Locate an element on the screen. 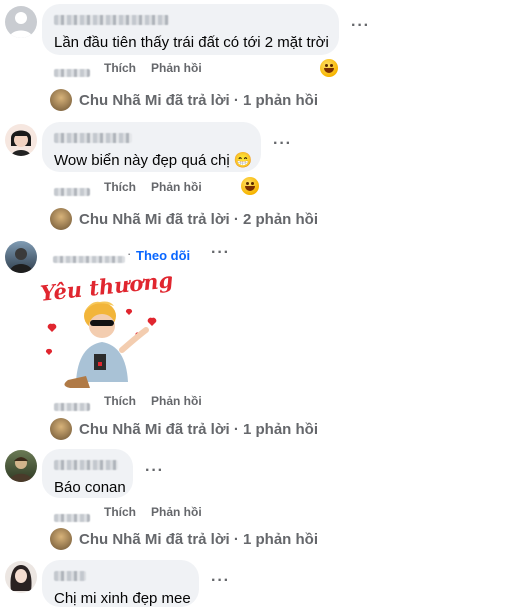  comment-bubble: Wow biển này đẹp quá chị 😁 is located at coordinates (151, 147).